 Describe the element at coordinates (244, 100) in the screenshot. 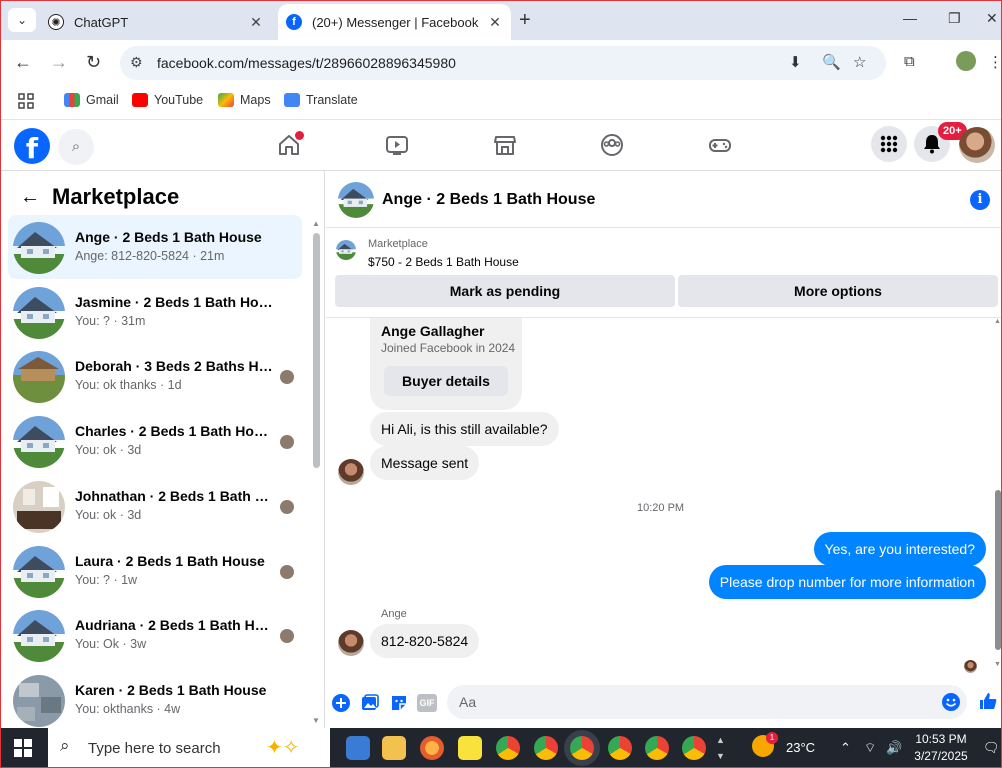

I see `bookmark-maps: Maps` at that location.